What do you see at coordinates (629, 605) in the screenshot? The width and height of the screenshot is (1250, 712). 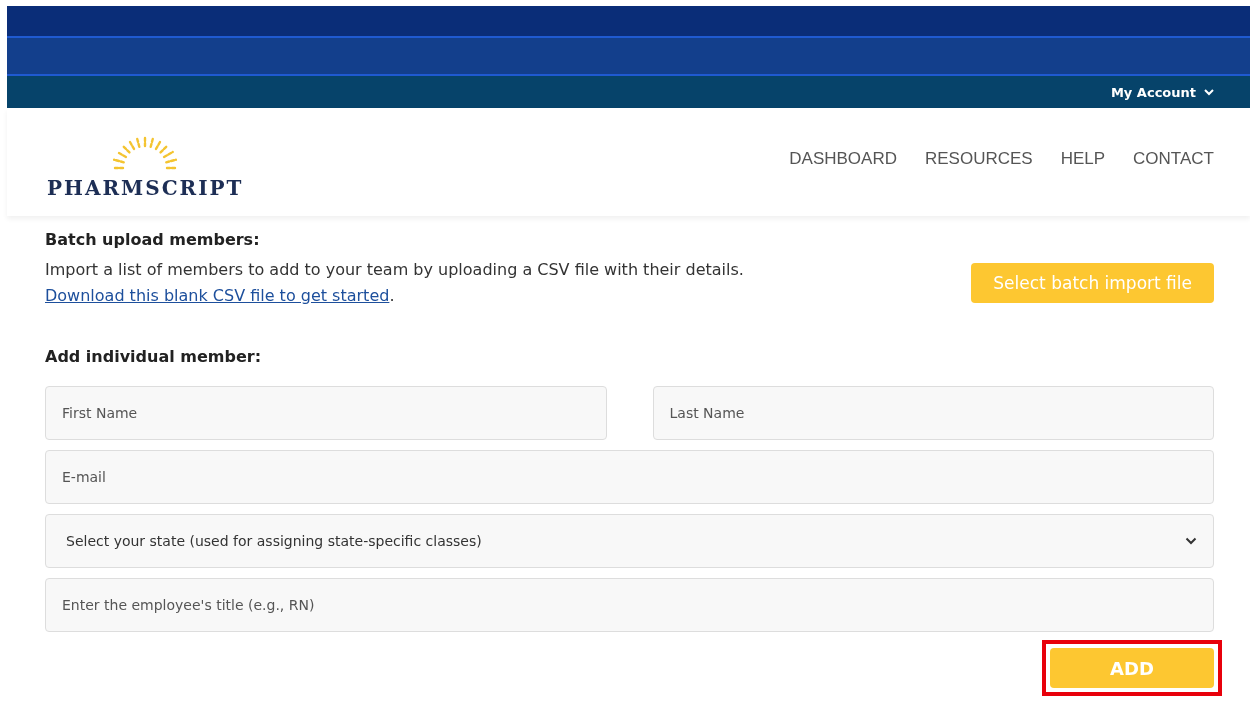 I see `title-field: Enter the employee's title (e.g., RN)` at bounding box center [629, 605].